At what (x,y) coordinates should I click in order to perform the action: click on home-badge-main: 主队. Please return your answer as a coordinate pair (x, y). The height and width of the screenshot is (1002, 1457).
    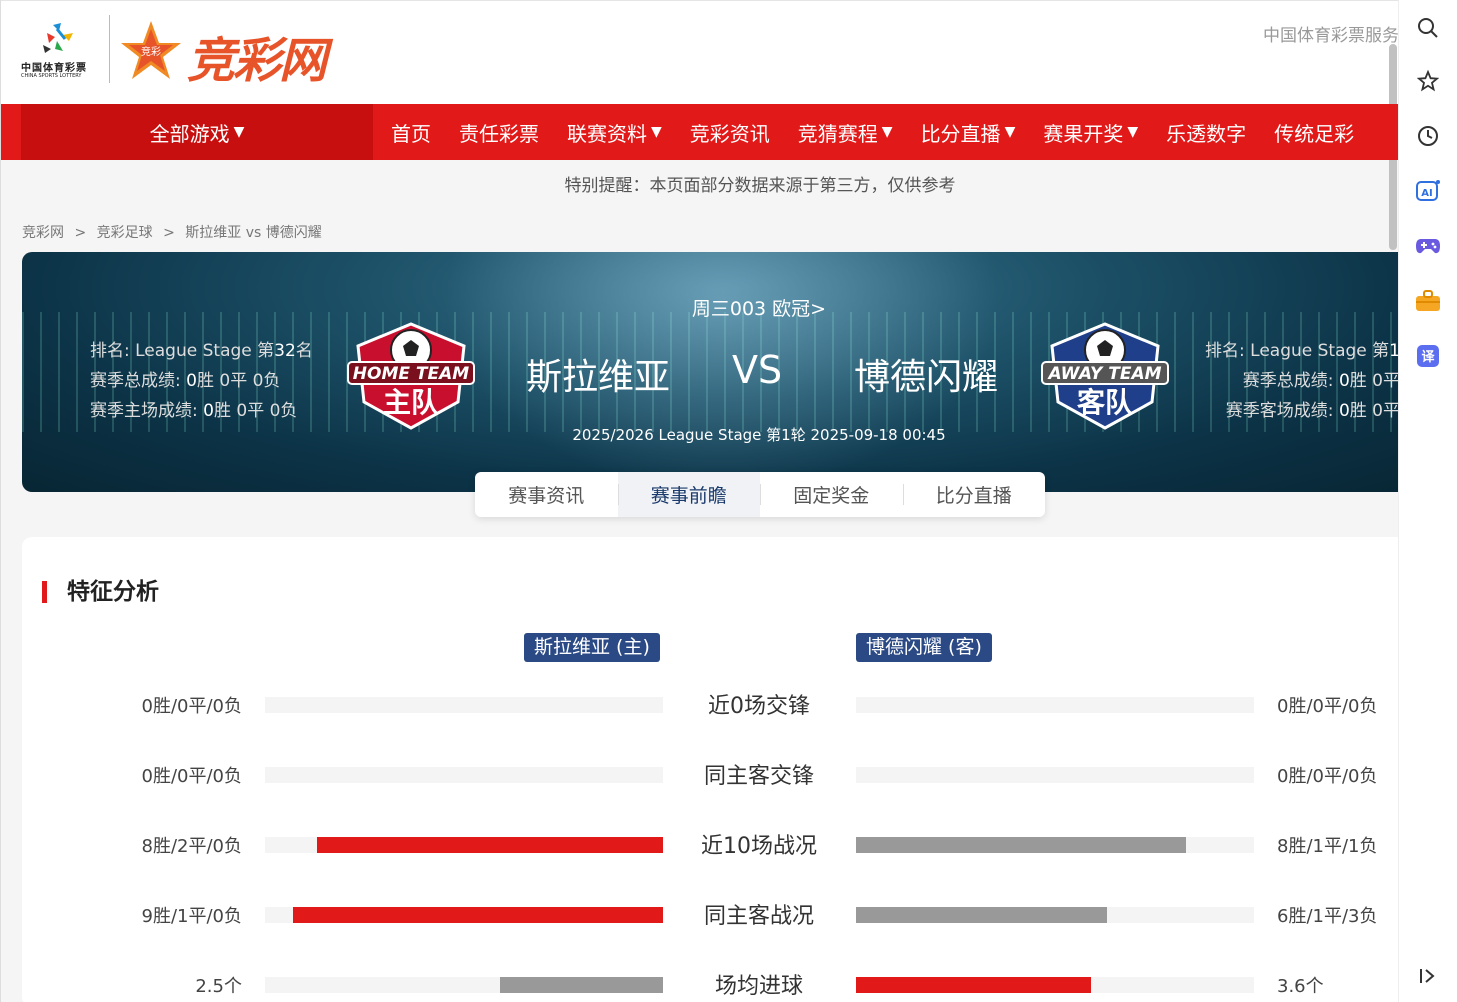
    Looking at the image, I should click on (411, 402).